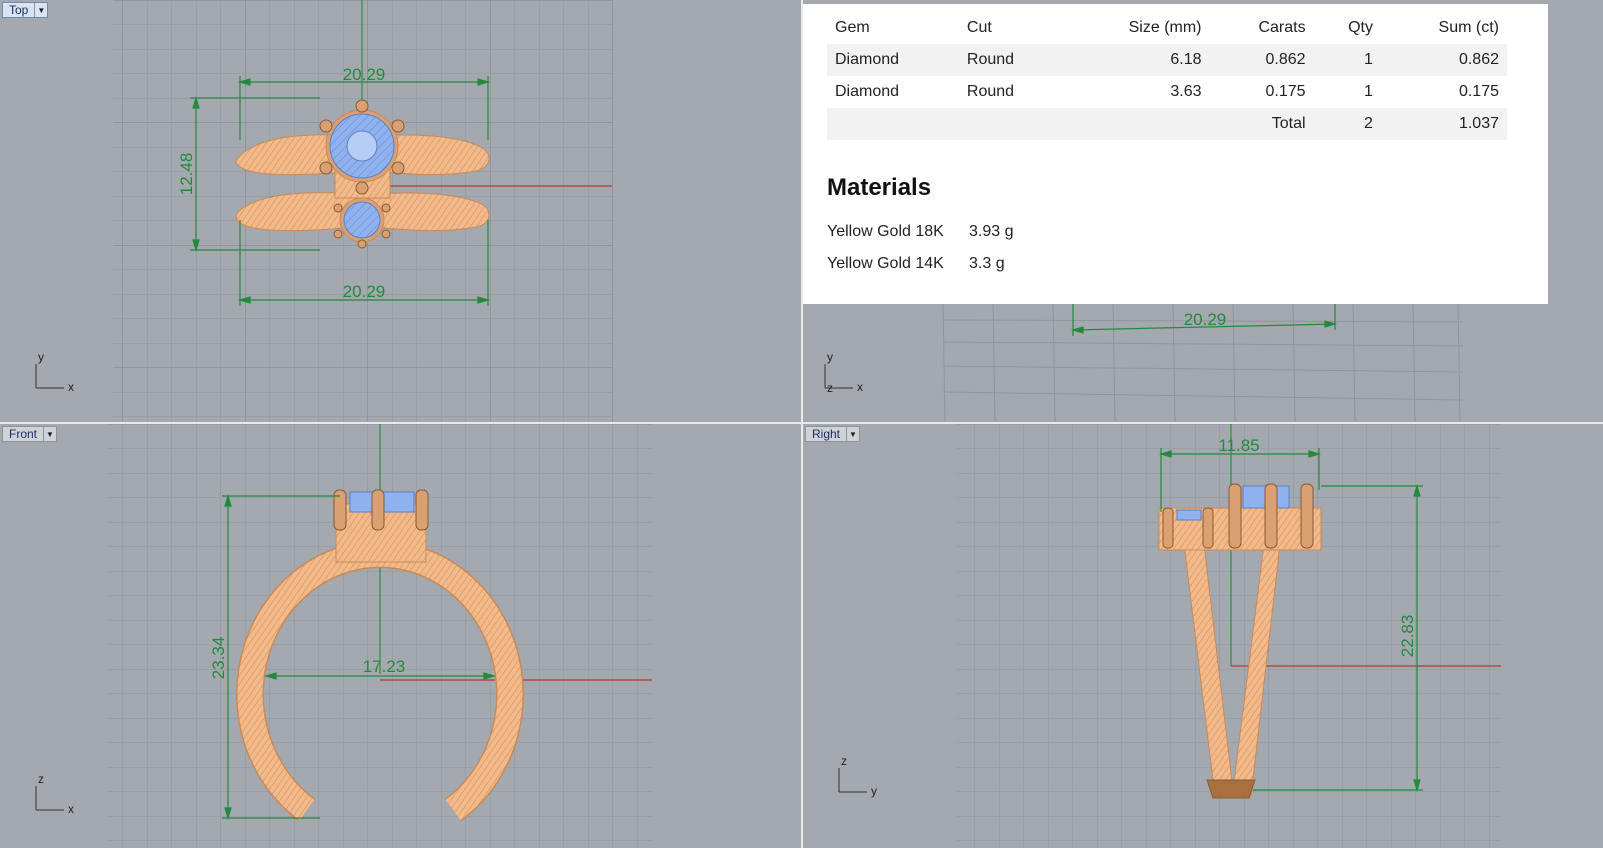  What do you see at coordinates (885, 231) in the screenshot?
I see `material-name: Yellow Gold 18K` at bounding box center [885, 231].